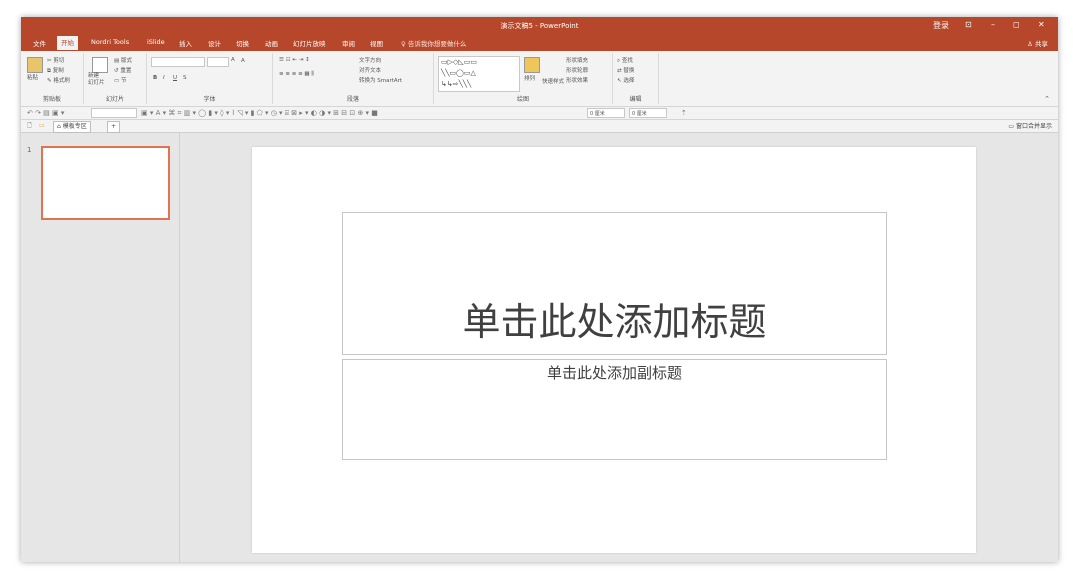 The height and width of the screenshot is (581, 1080). I want to click on shrink-font-button: A, so click(243, 61).